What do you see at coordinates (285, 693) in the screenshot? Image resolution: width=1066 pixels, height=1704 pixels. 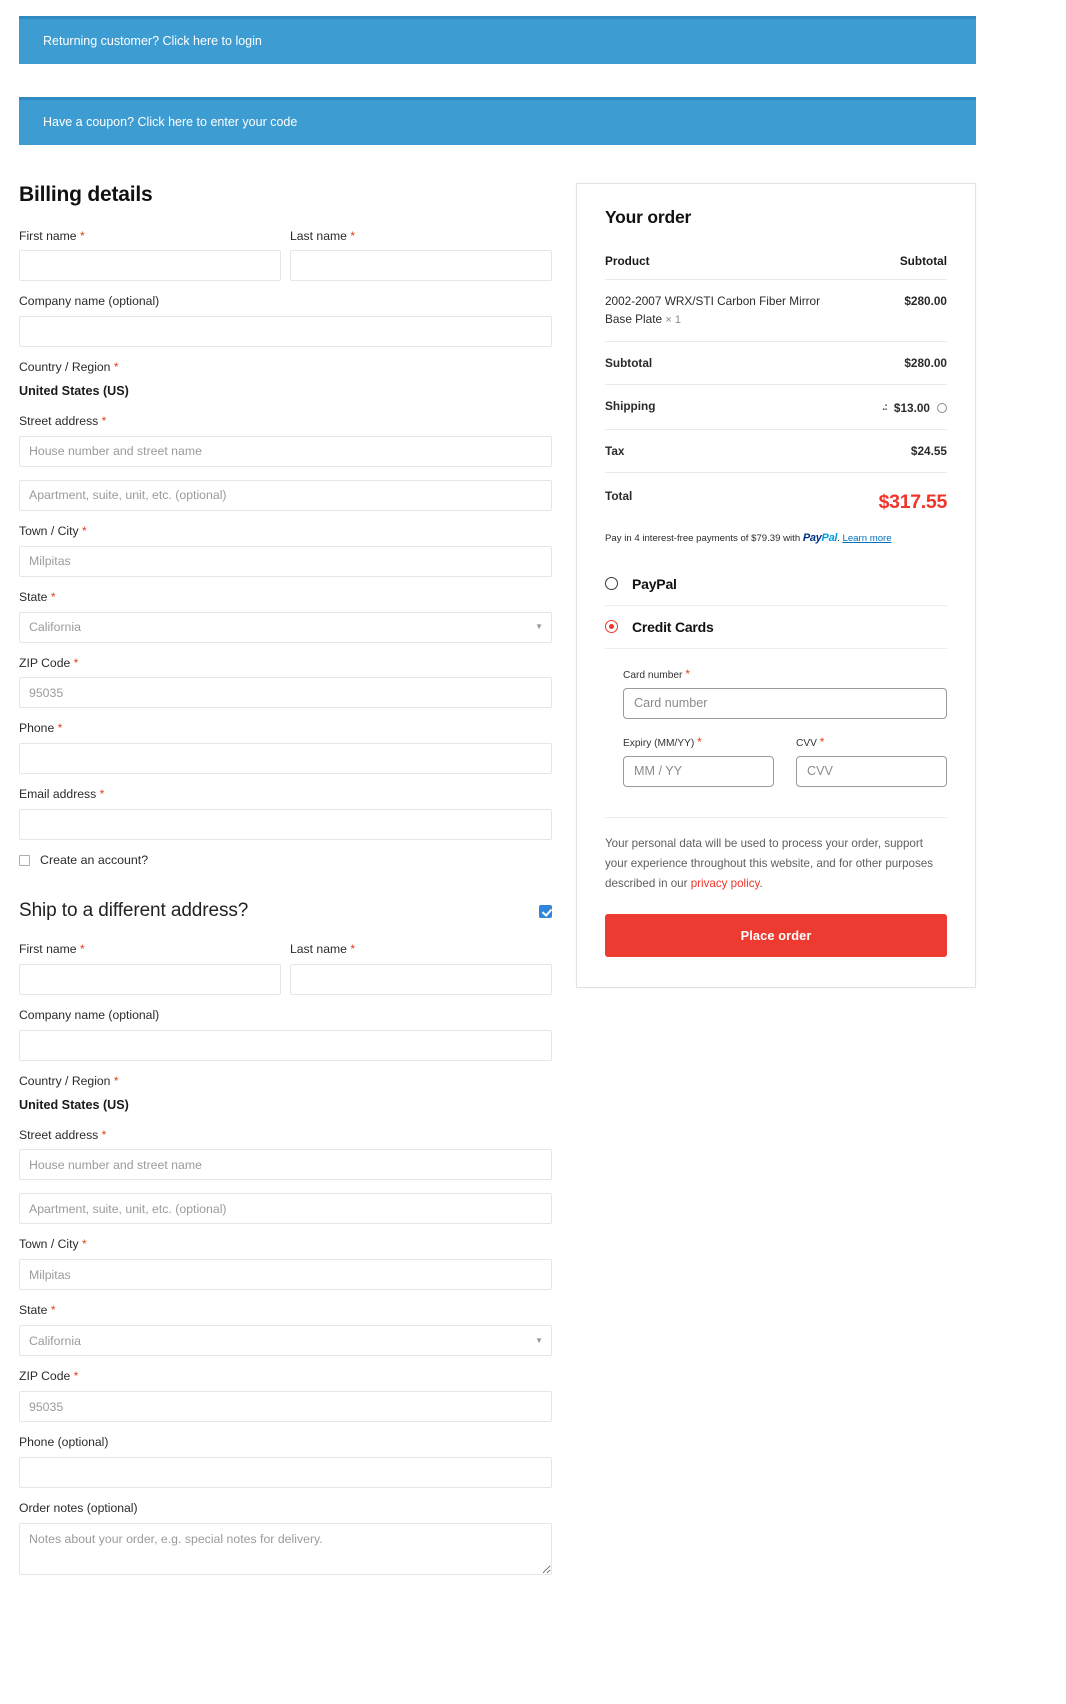 I see `billing-zip-input` at bounding box center [285, 693].